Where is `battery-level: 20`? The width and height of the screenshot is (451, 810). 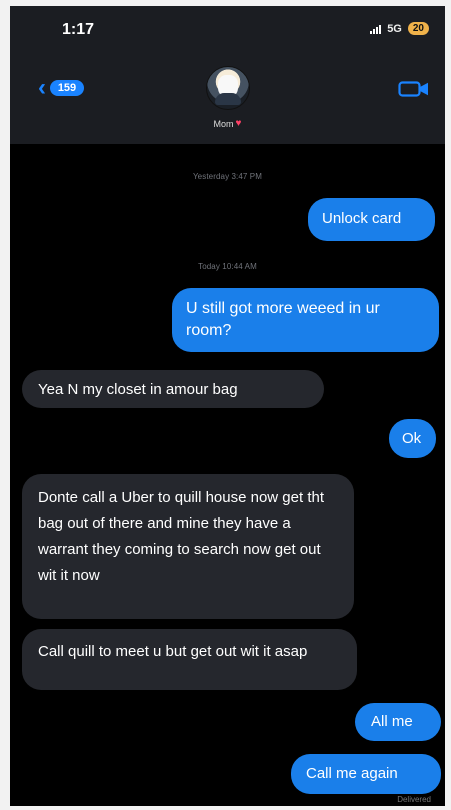 battery-level: 20 is located at coordinates (418, 28).